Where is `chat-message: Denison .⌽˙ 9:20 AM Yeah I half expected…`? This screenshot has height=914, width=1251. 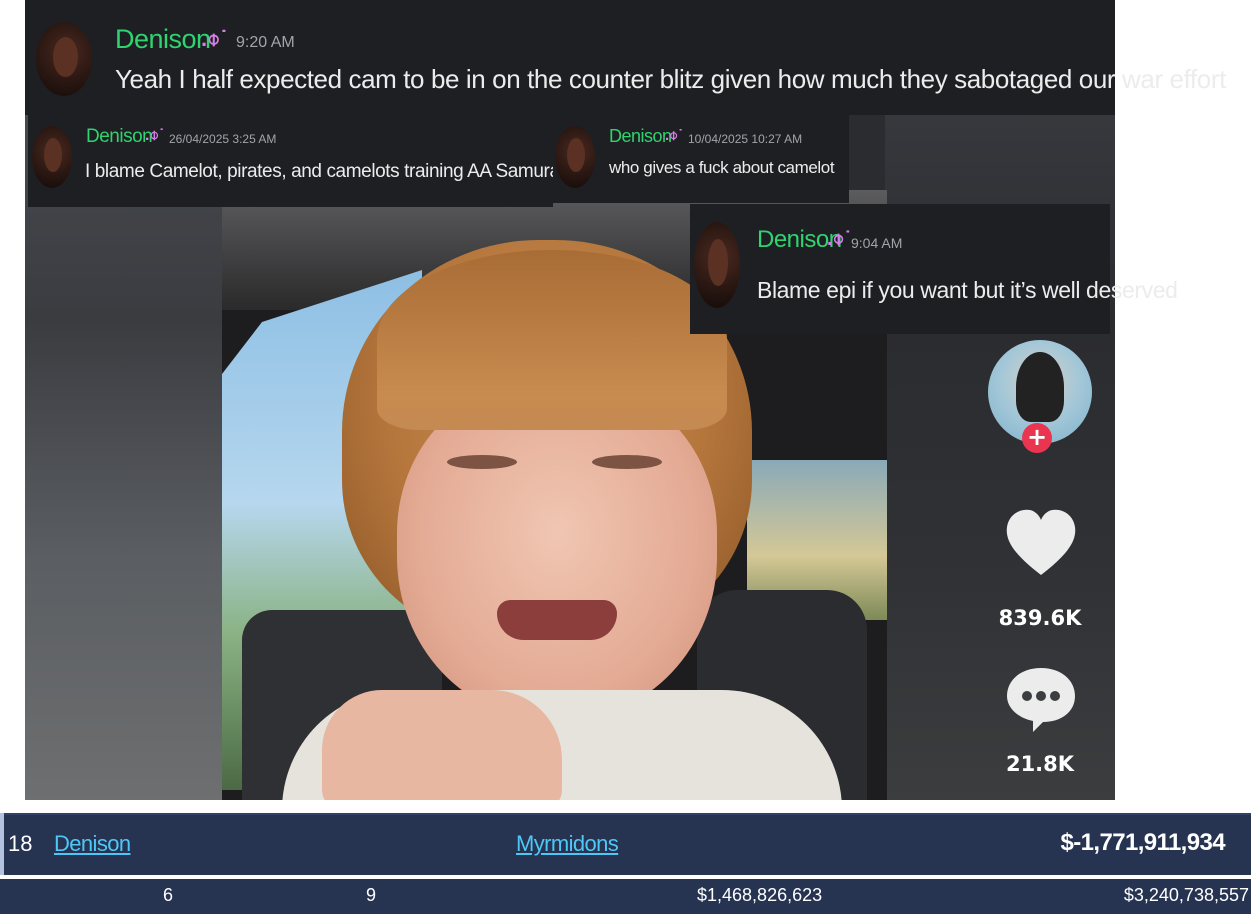 chat-message: Denison .⌽˙ 9:20 AM Yeah I half expected… is located at coordinates (625, 57).